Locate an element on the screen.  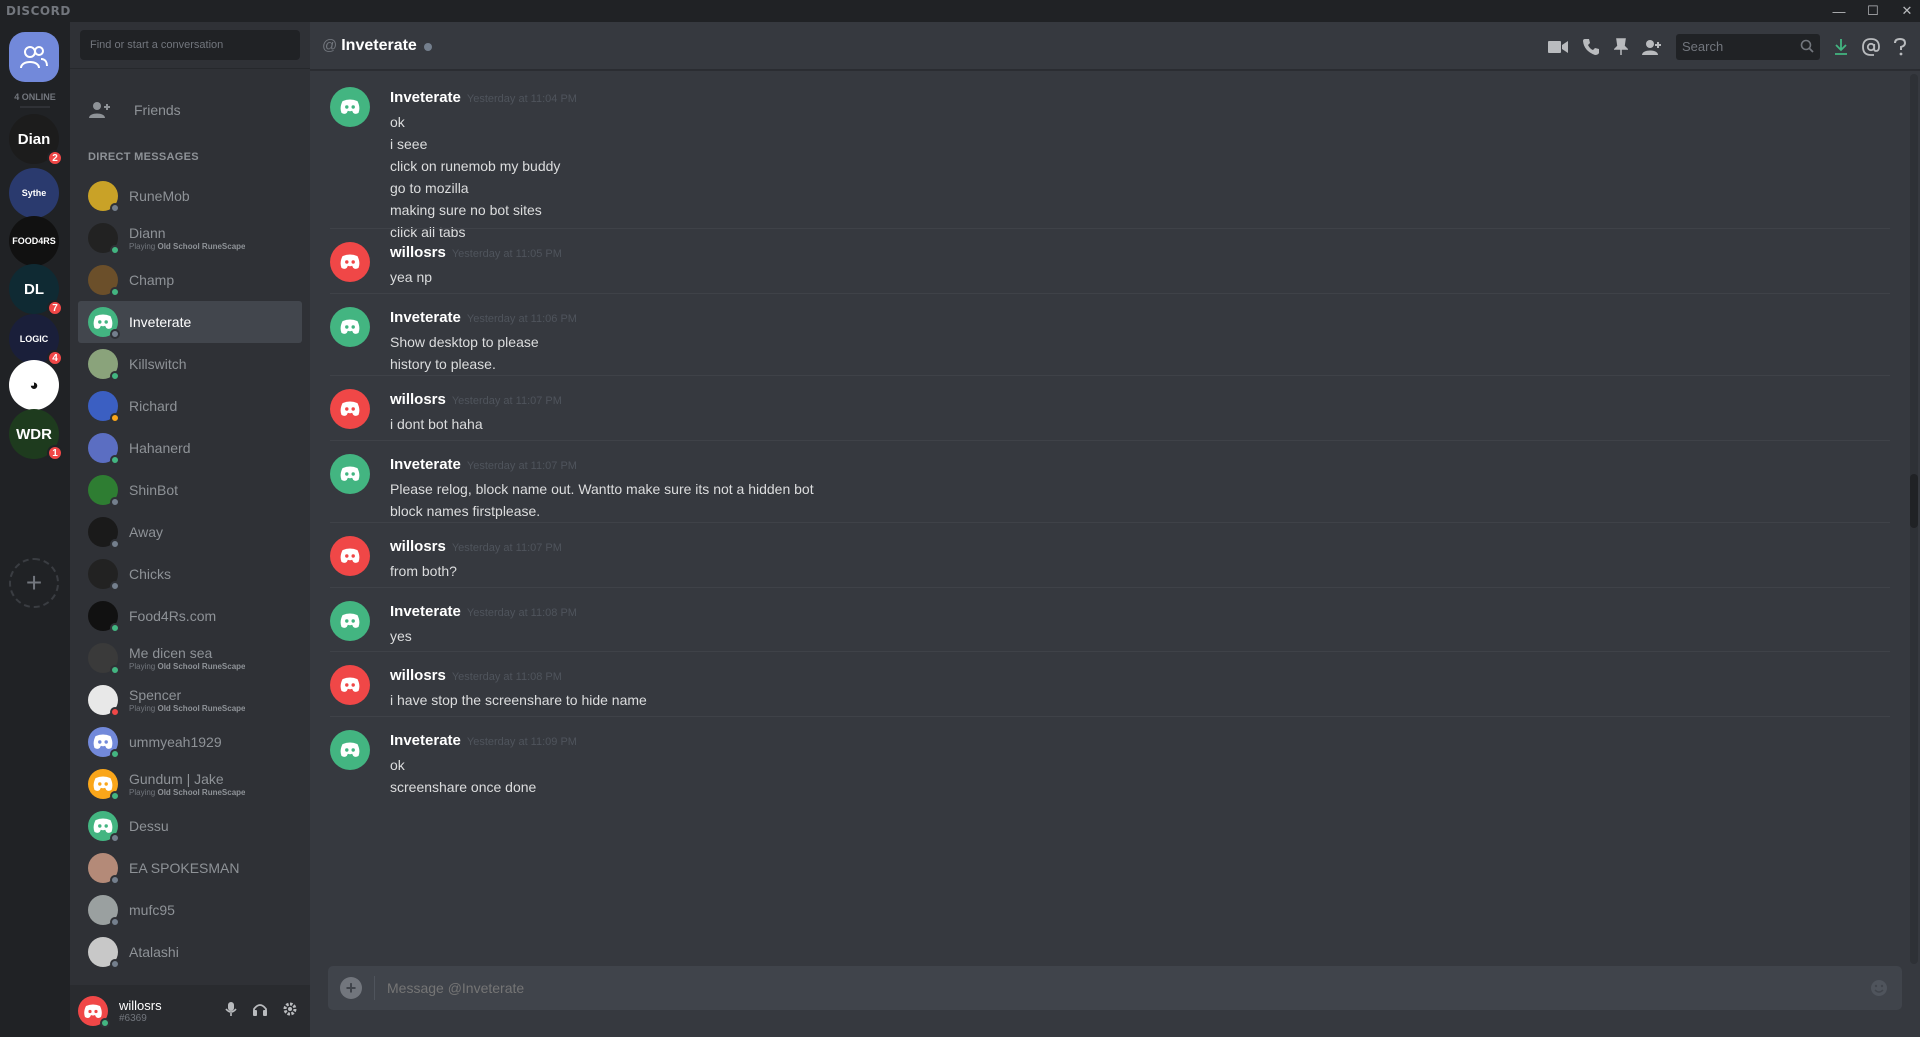
dm-item: mufc95 is located at coordinates (190, 910).